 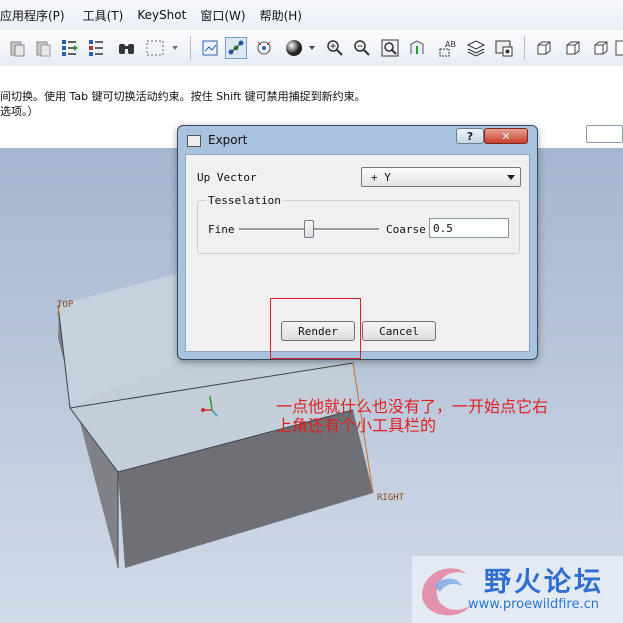 What do you see at coordinates (450, 44) in the screenshot?
I see `svg-text: AB` at bounding box center [450, 44].